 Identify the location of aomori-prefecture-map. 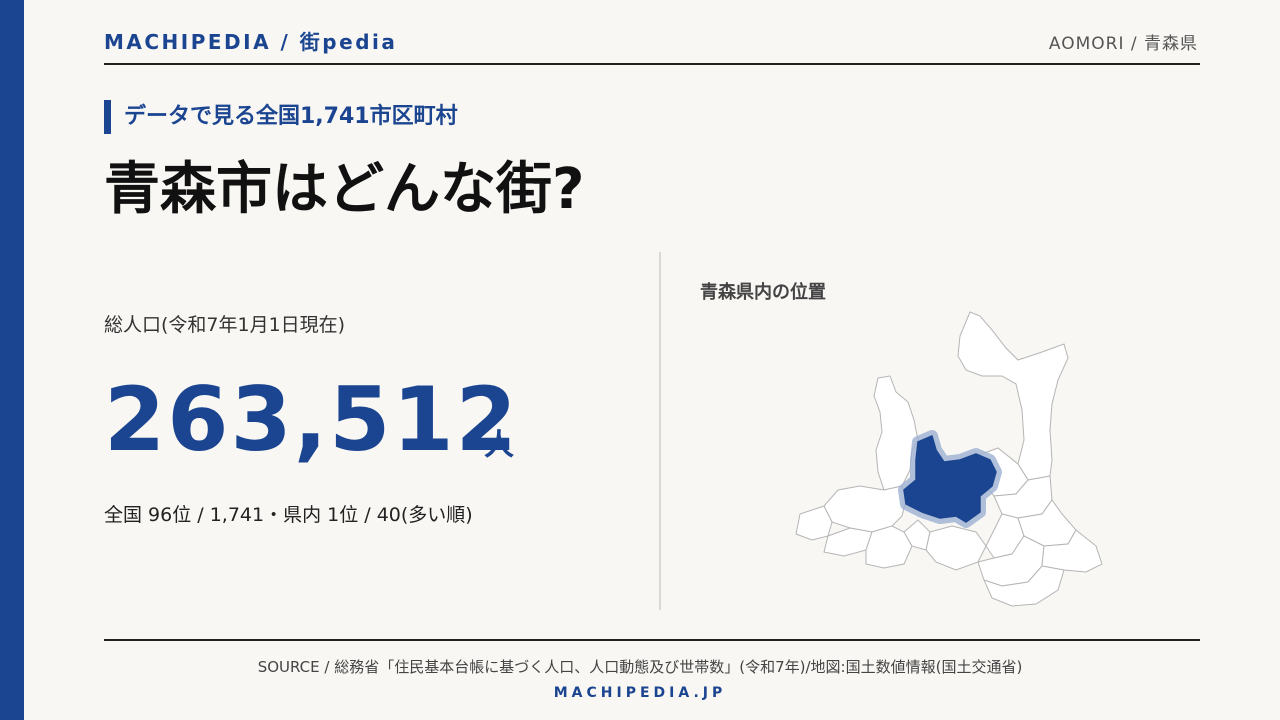
(949, 459).